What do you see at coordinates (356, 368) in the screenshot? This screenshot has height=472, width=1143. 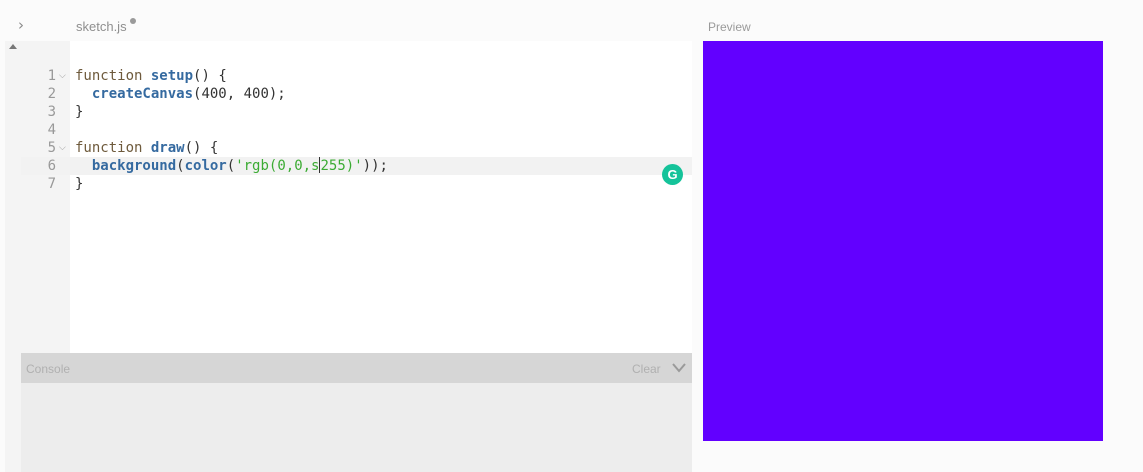 I see `console-header: Console Clear` at bounding box center [356, 368].